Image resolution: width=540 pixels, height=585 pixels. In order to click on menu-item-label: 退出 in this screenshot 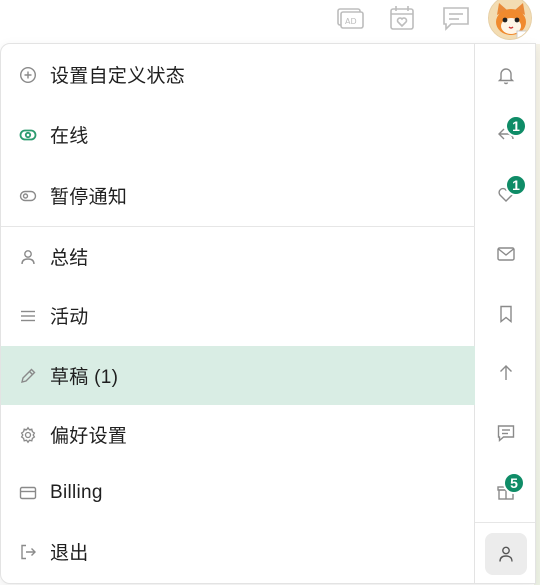, I will do `click(69, 553)`.